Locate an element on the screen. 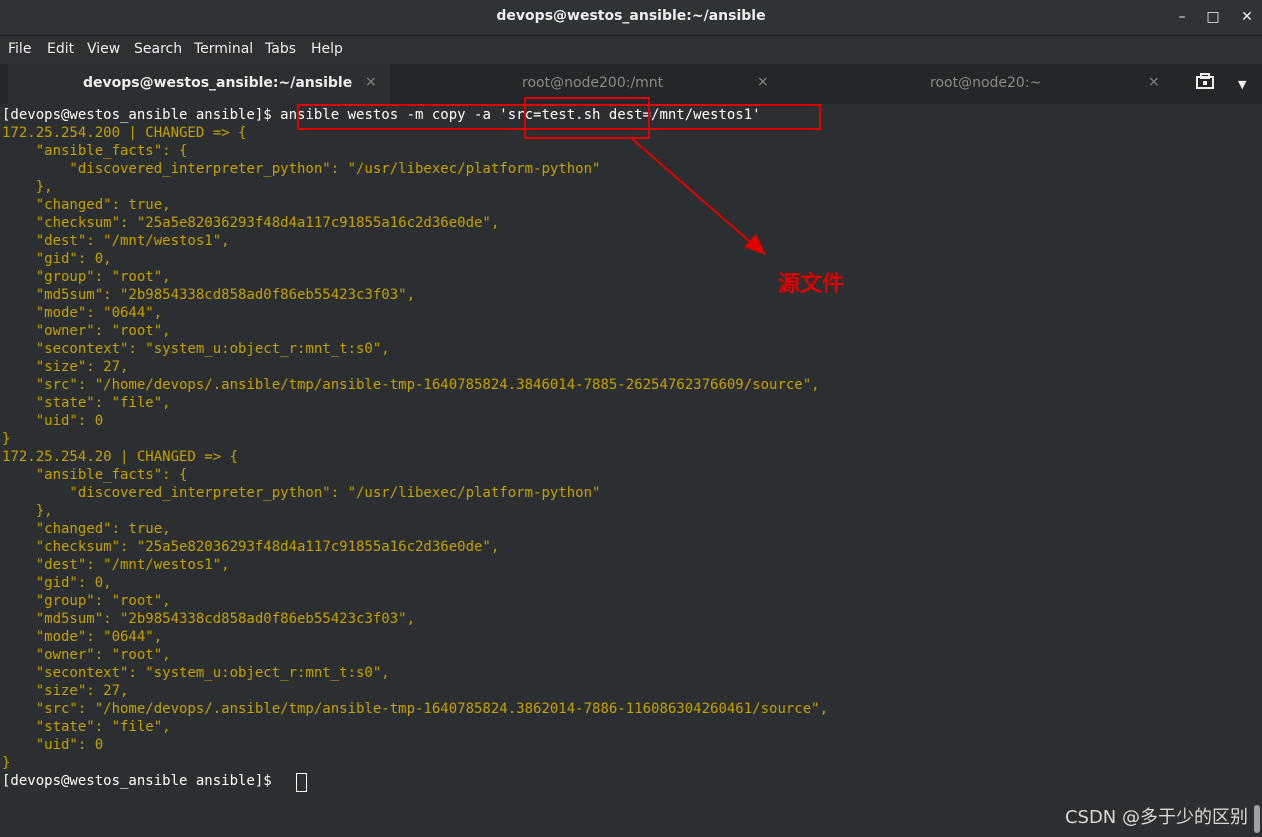 This screenshot has height=837, width=1262. watermark: CSDN @多于少的区别 is located at coordinates (1156, 817).